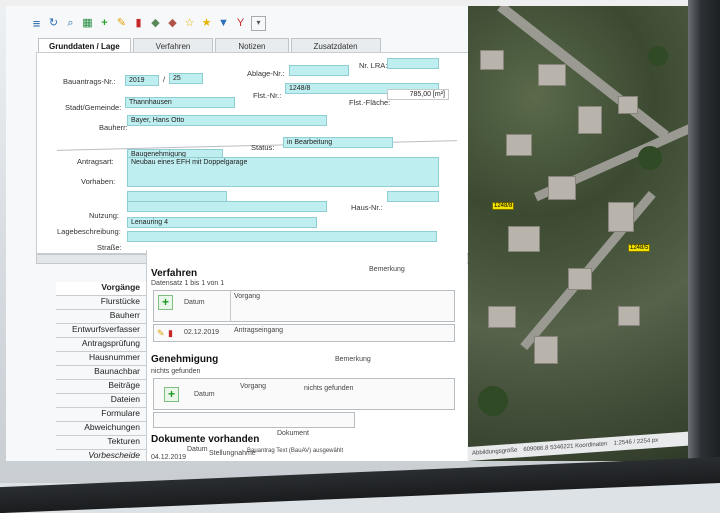  I want to click on map-parcel-marker: 1248/5, so click(639, 248).